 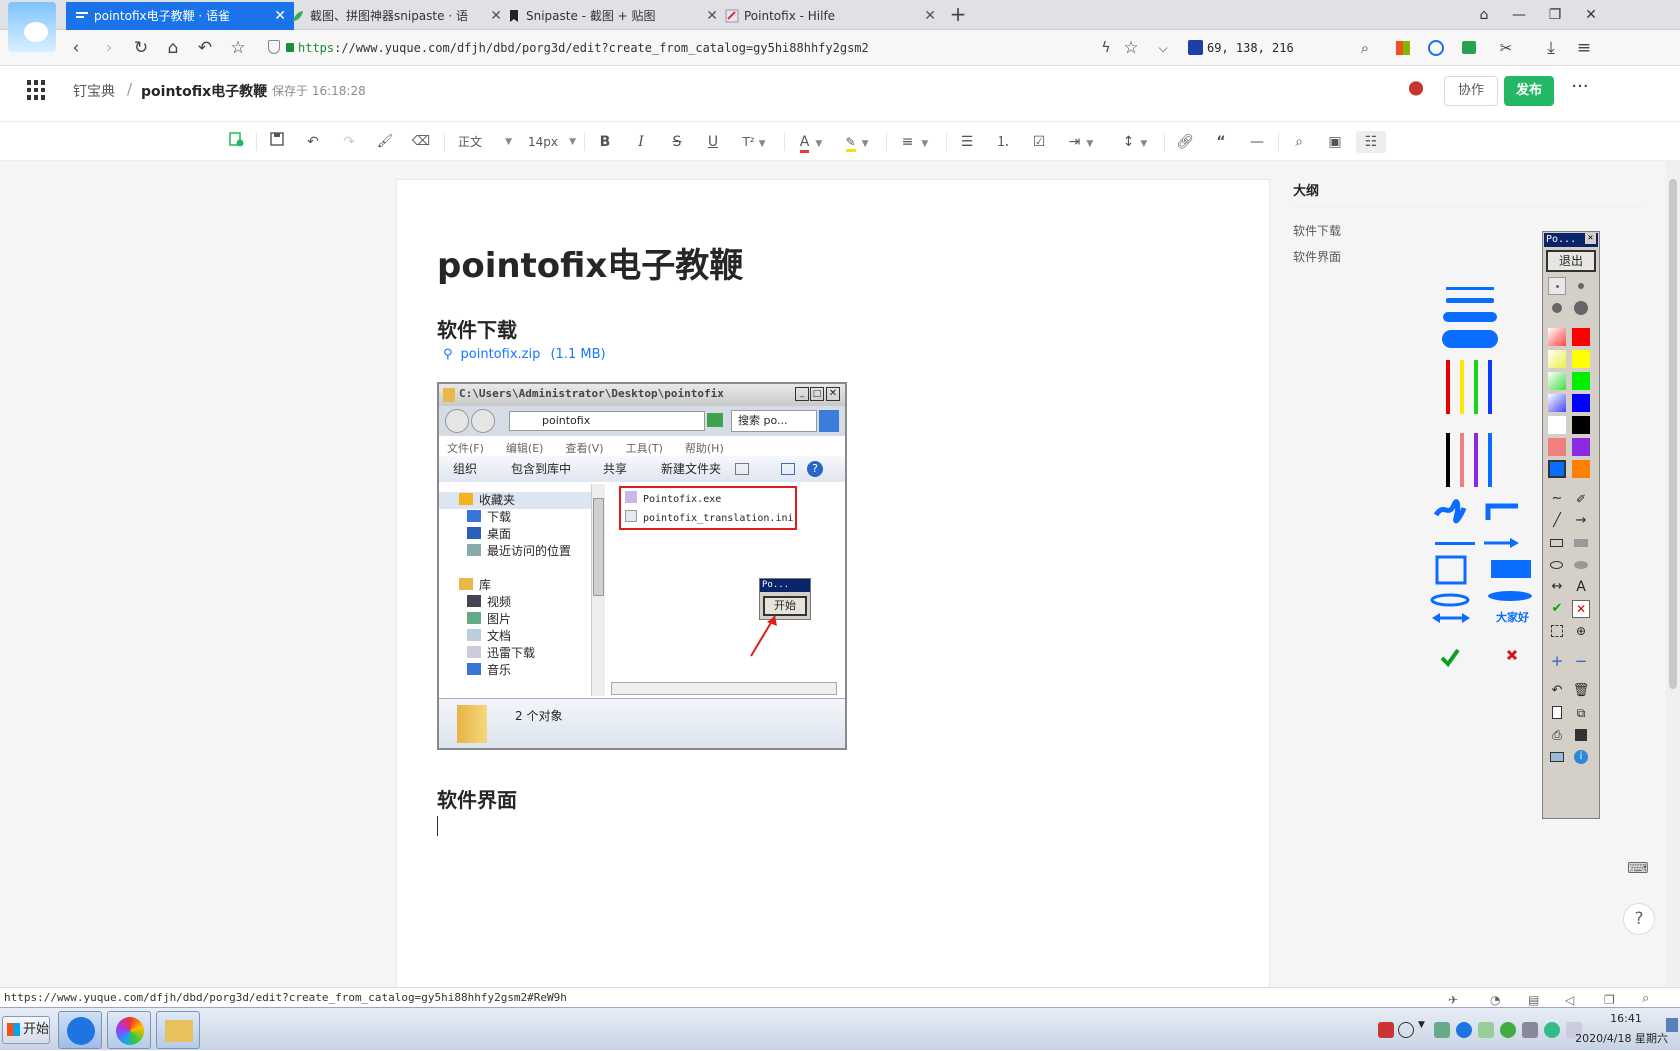 What do you see at coordinates (1131, 48) in the screenshot?
I see `bookmark-star-icon: ☆` at bounding box center [1131, 48].